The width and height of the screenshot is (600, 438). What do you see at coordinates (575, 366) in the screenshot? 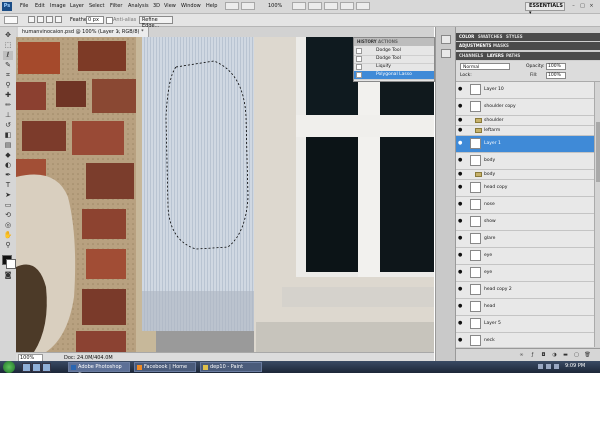
I see `clock: 9:09 PM` at bounding box center [575, 366].